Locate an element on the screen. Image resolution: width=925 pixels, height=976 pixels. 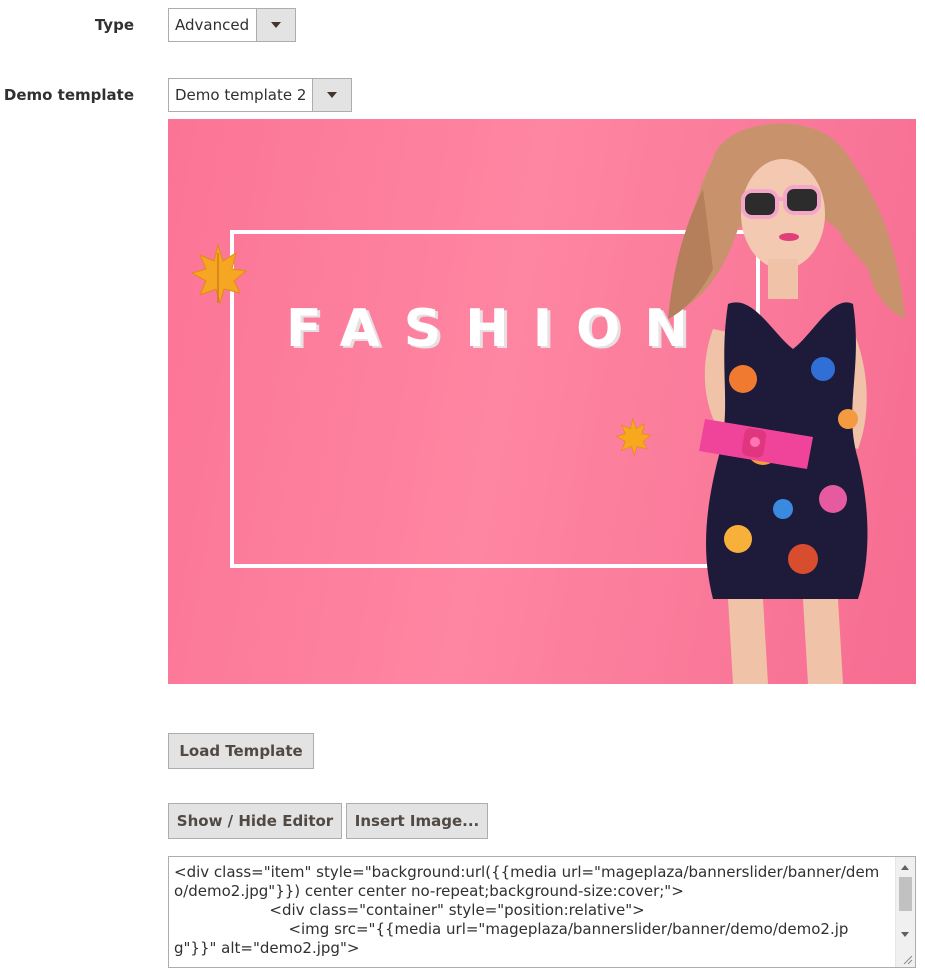
demo-template-select: Demo template 2 is located at coordinates (260, 95).